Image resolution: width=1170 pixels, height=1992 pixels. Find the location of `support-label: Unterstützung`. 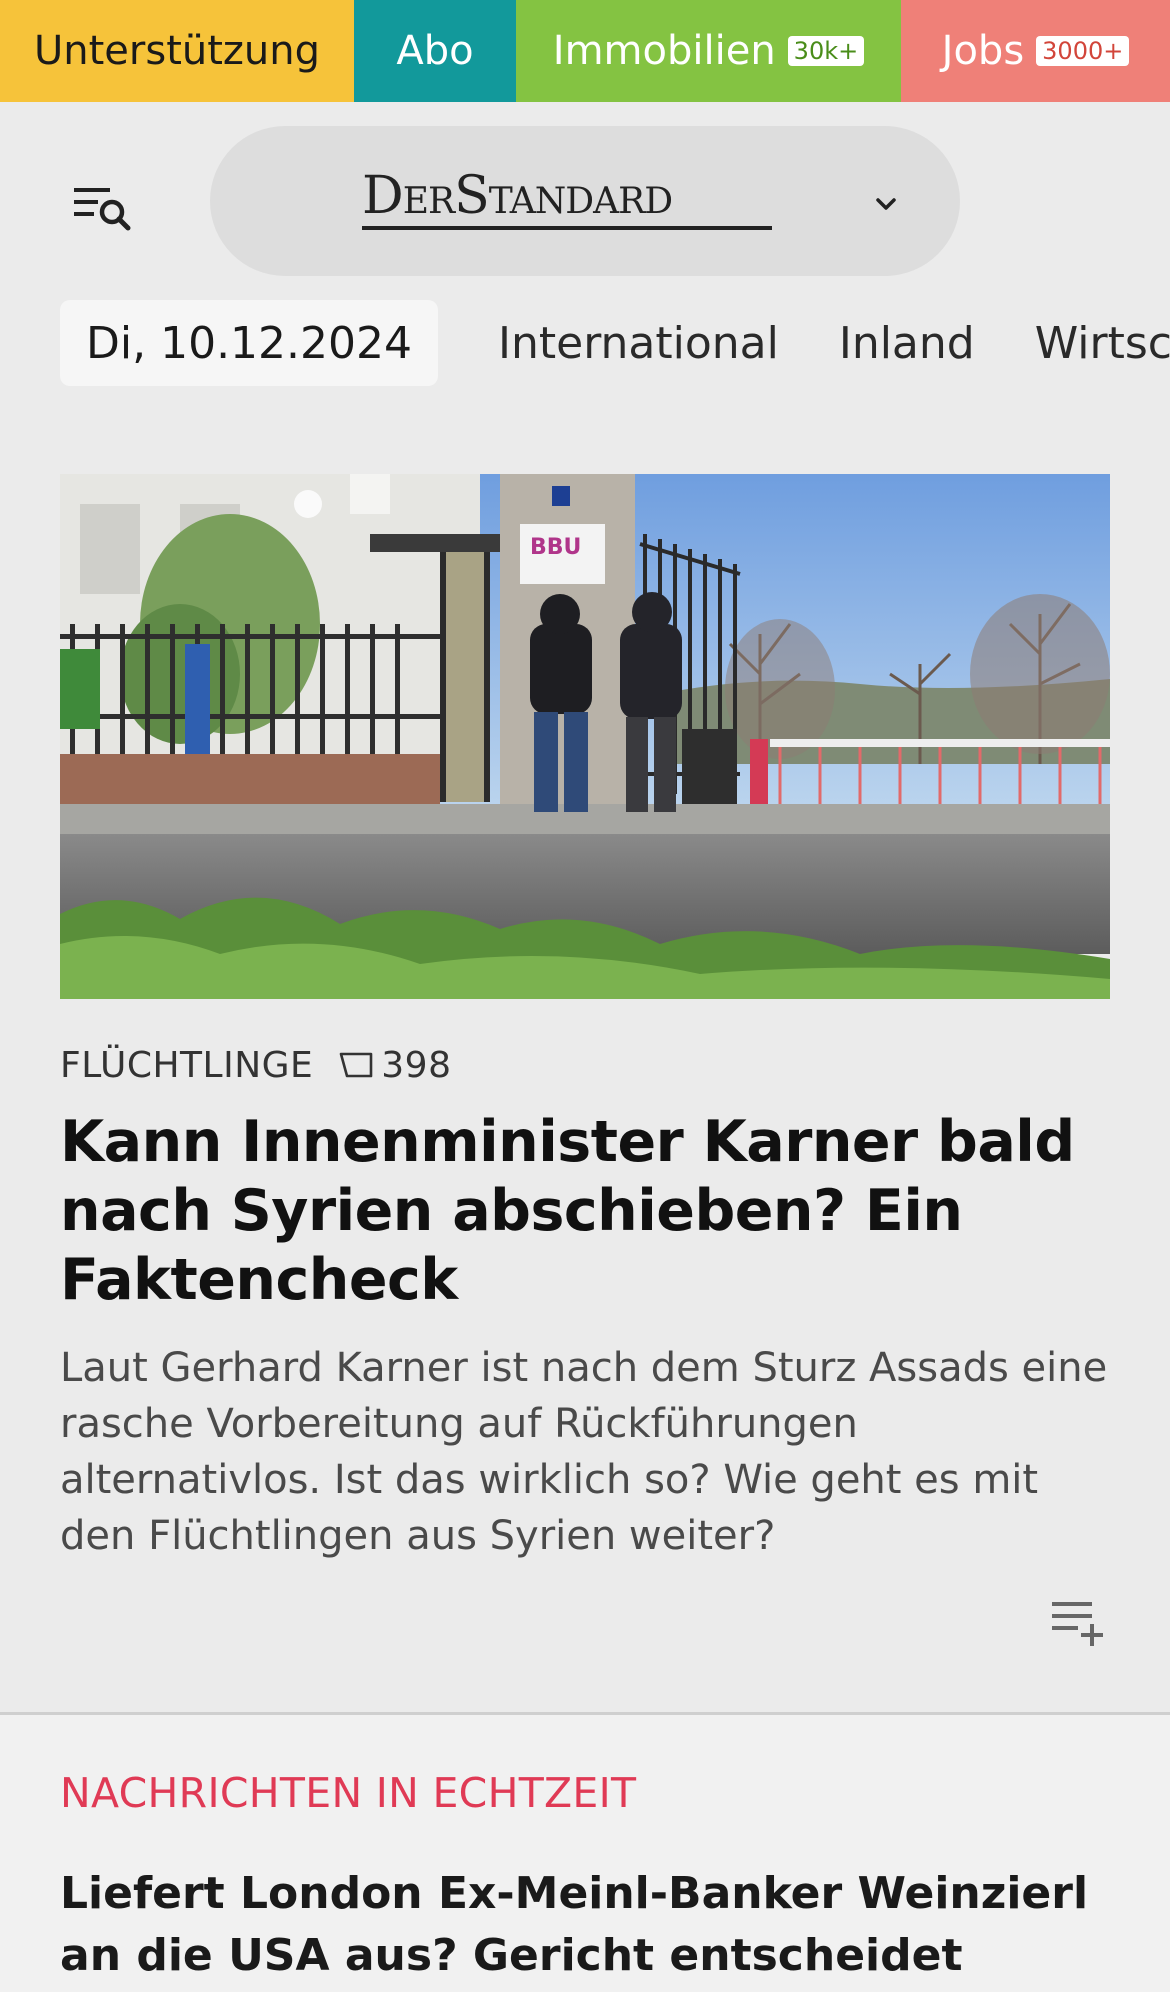

support-label: Unterstützung is located at coordinates (176, 51).